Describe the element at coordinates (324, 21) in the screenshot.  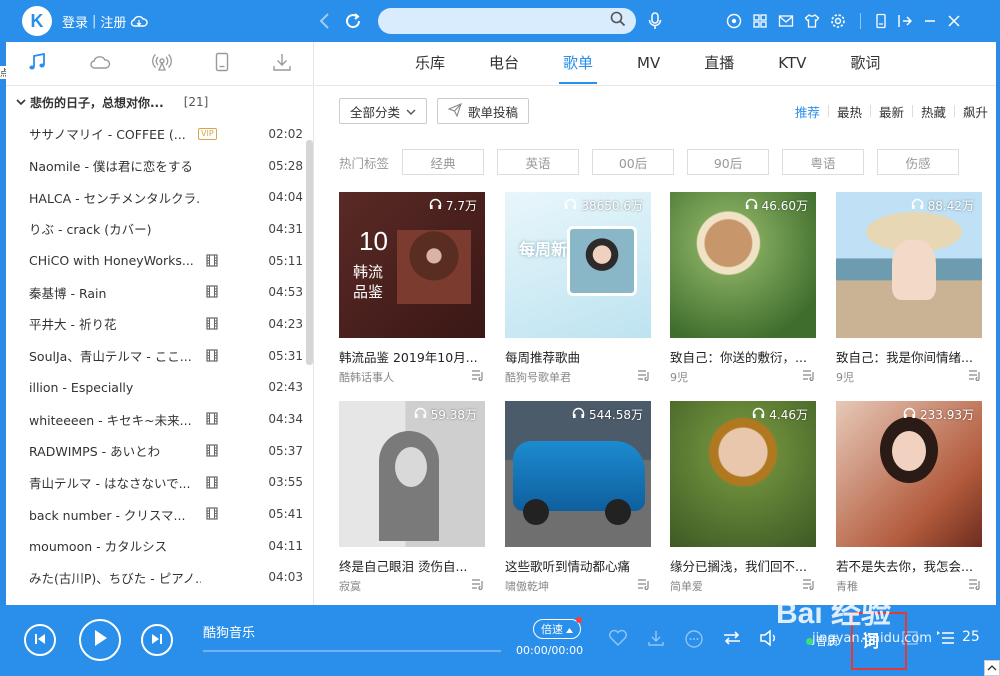
I see `back-arrow-icon` at that location.